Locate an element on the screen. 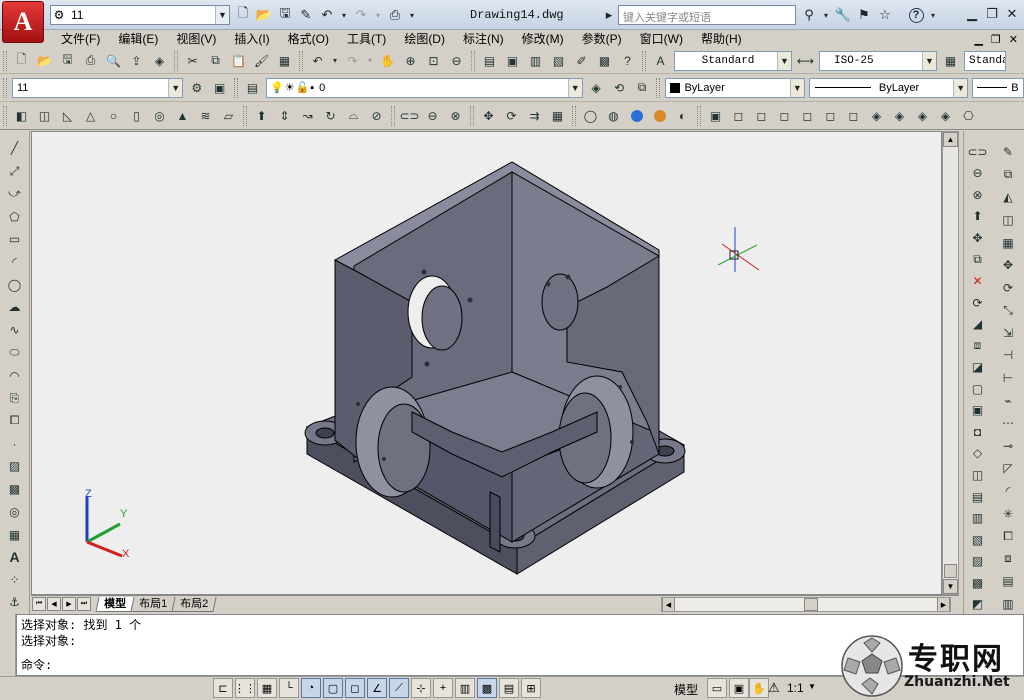 This screenshot has width=1024, height=700. torus-icon: ◎ is located at coordinates (159, 115).